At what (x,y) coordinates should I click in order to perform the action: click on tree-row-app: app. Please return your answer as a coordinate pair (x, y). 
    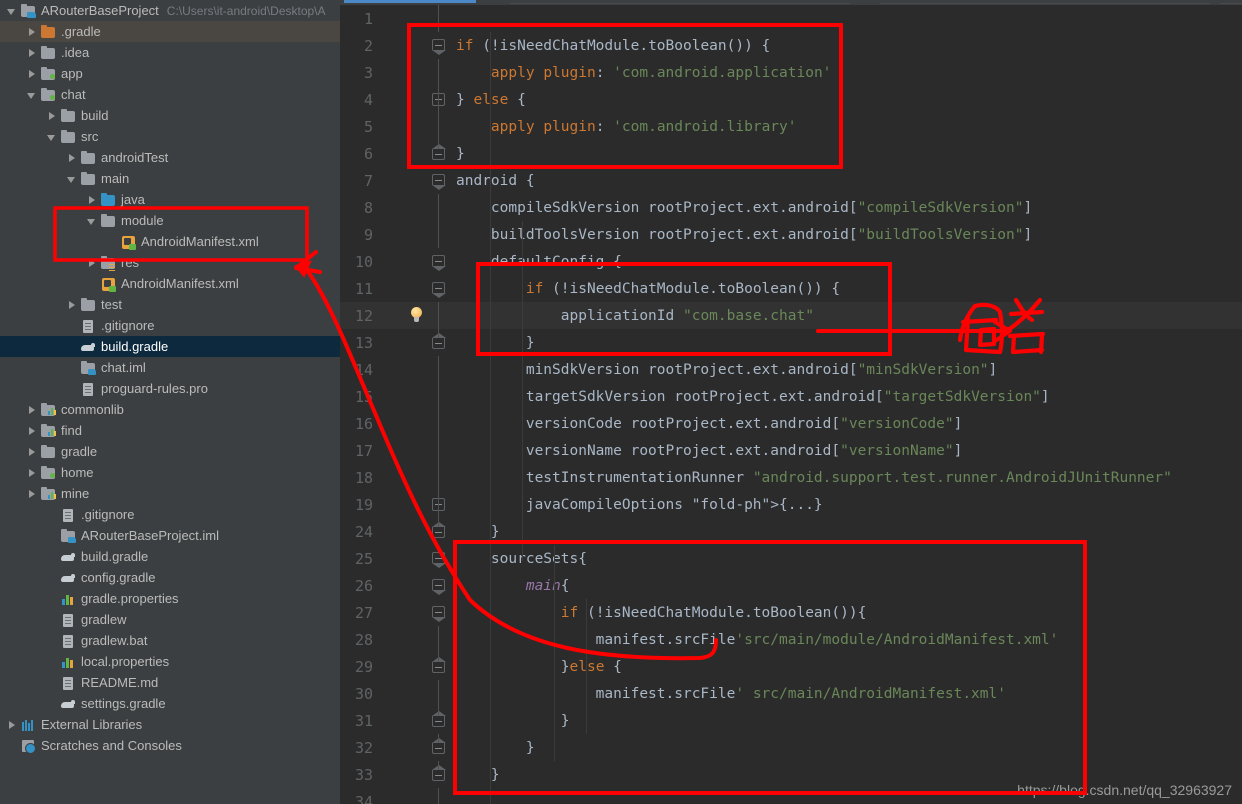
    Looking at the image, I should click on (170, 73).